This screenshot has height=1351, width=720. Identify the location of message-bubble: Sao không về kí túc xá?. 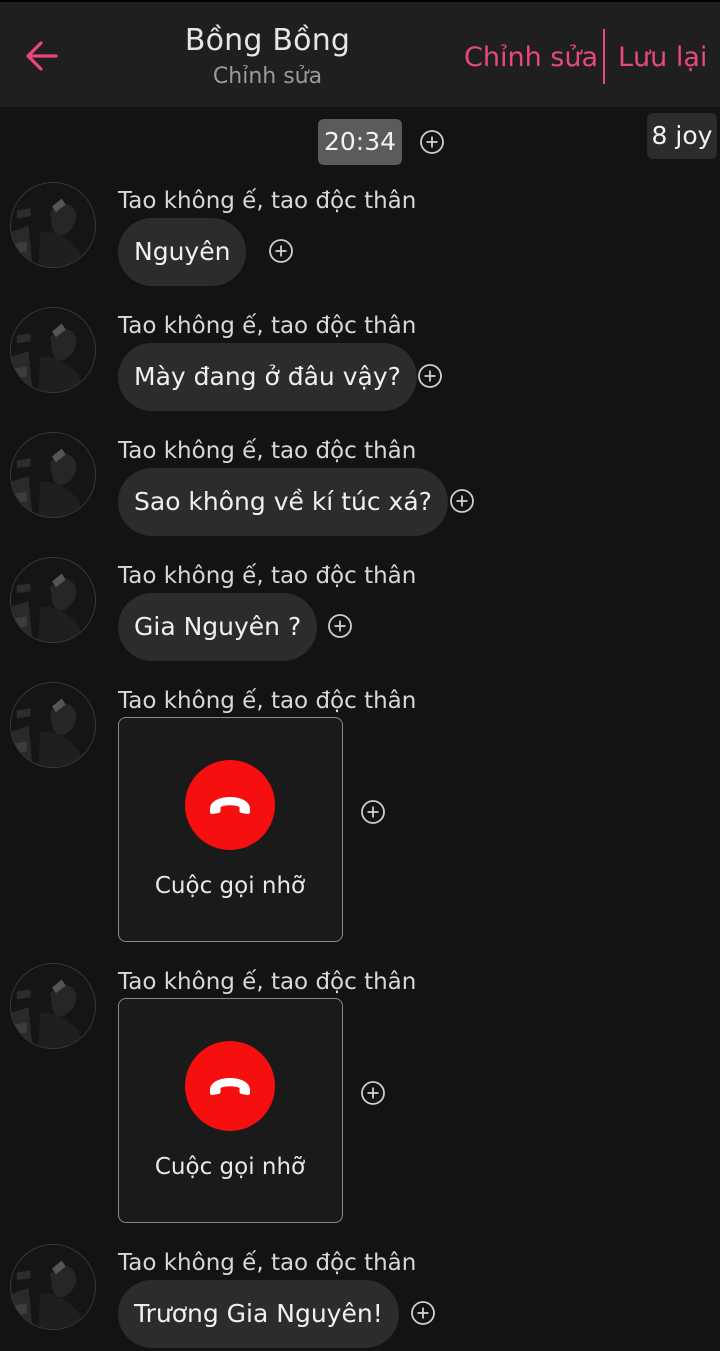
(283, 502).